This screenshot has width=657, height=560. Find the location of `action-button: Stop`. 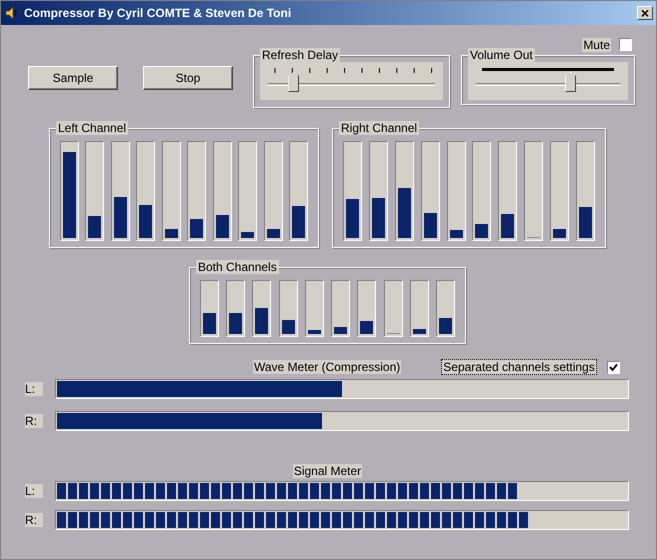

action-button: Stop is located at coordinates (188, 78).